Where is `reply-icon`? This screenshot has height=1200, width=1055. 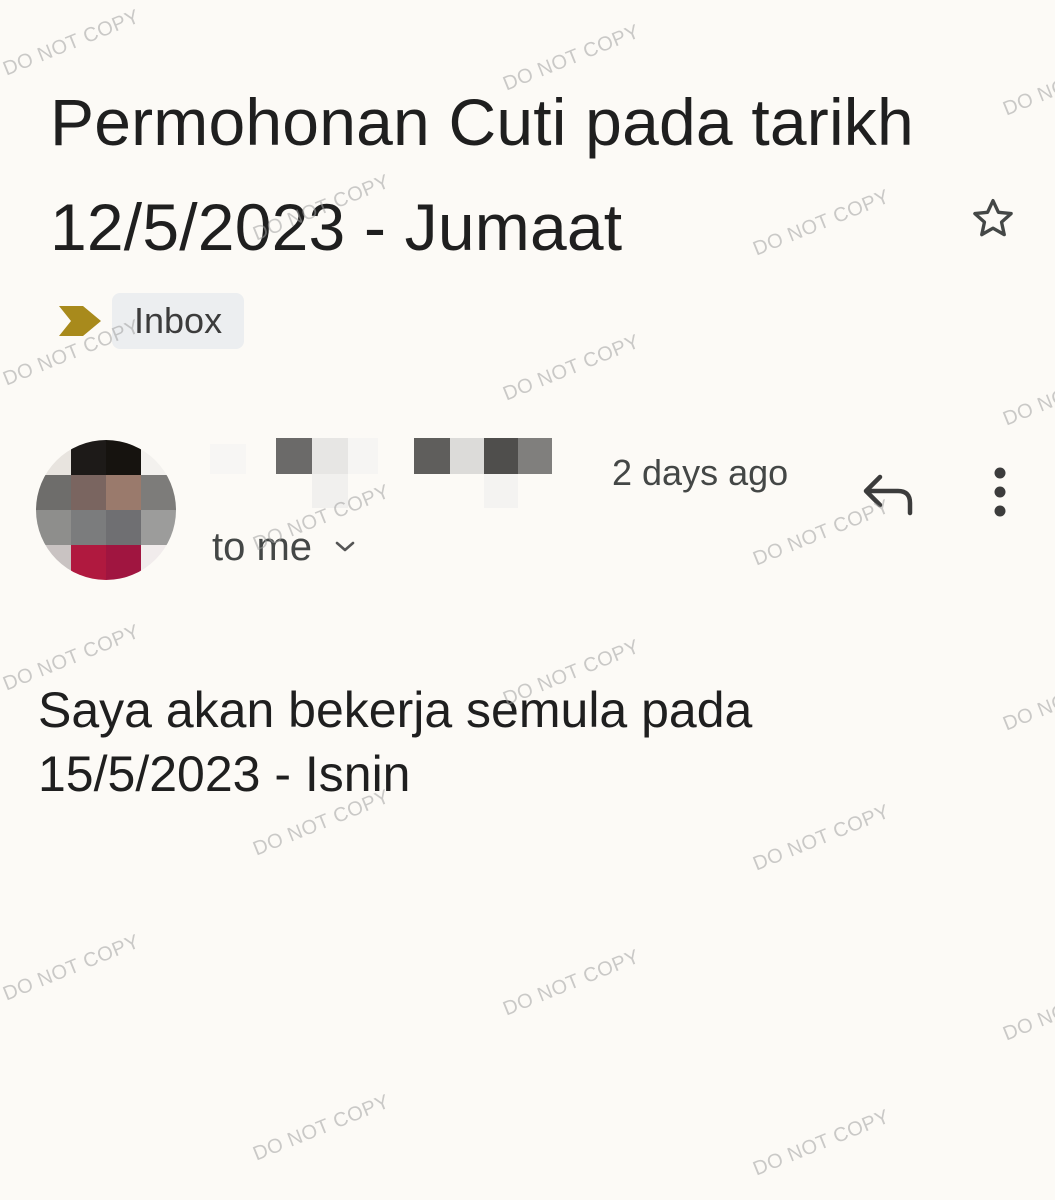
reply-icon is located at coordinates (888, 495).